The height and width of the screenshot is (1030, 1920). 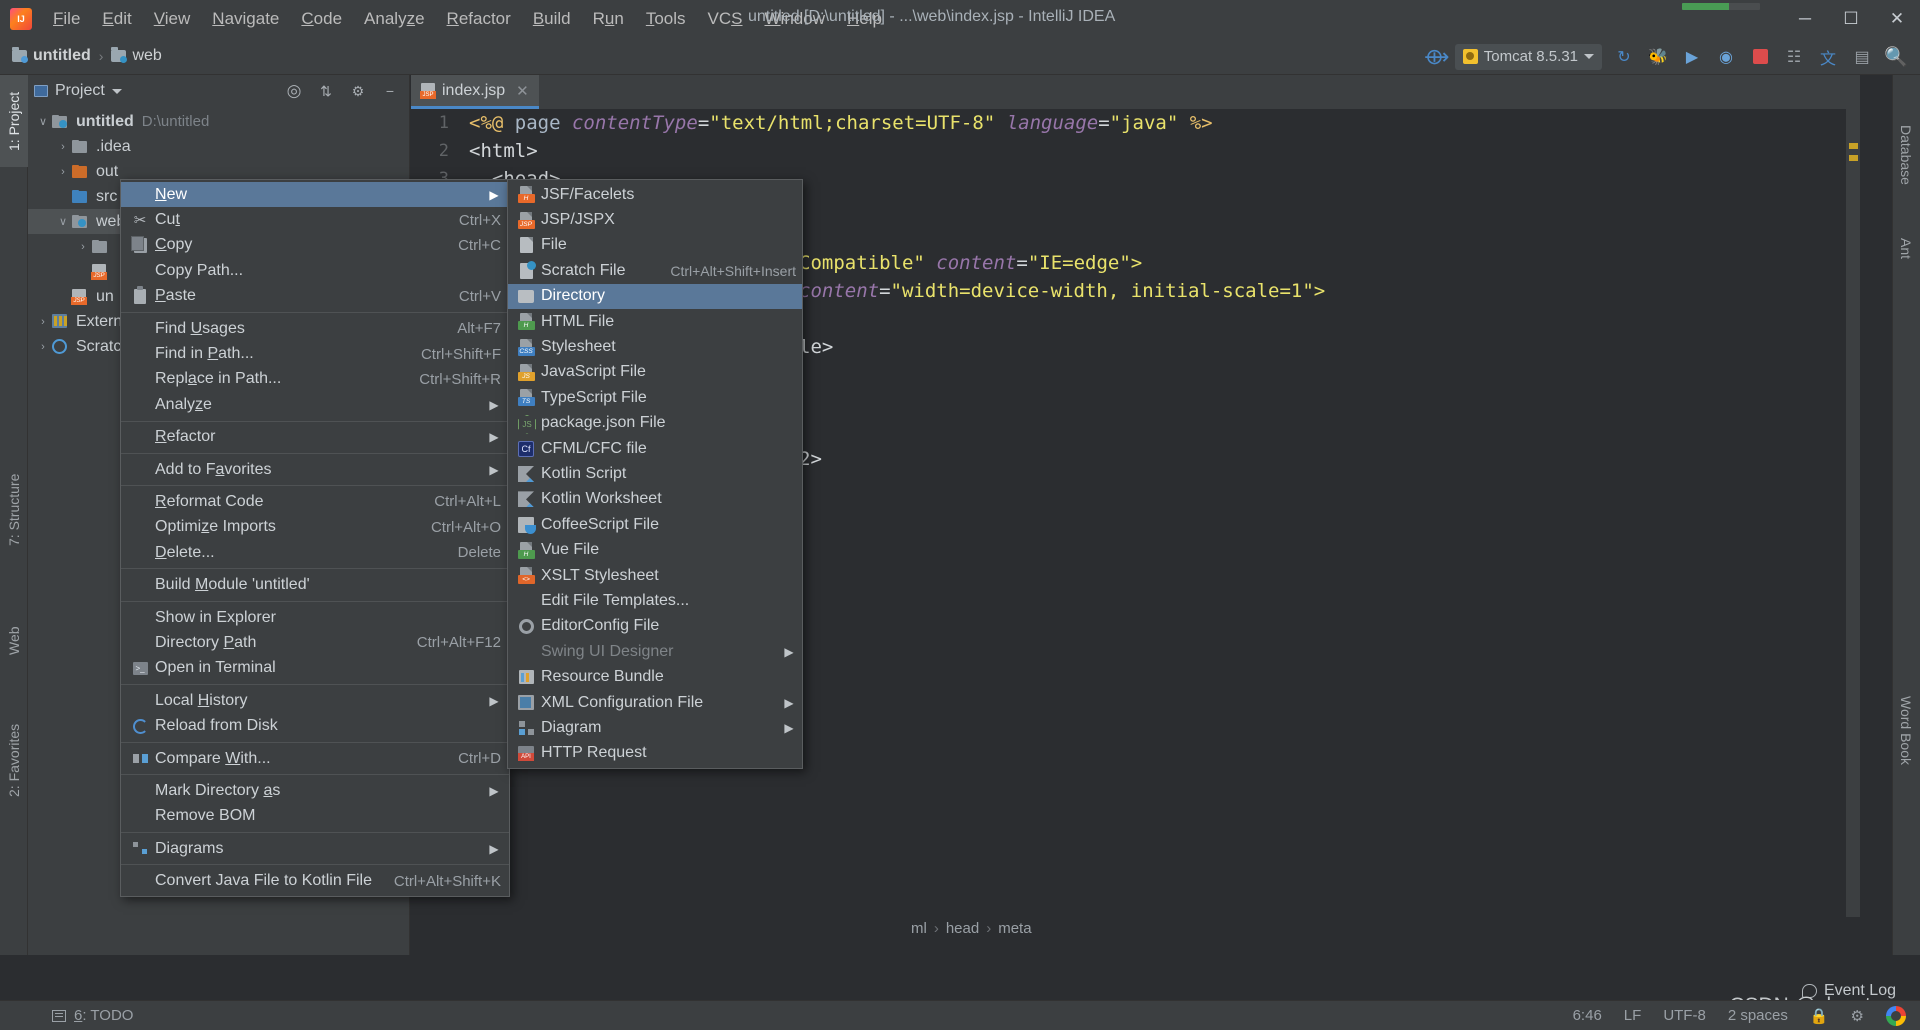 I want to click on line-separator: LF, so click(x=1633, y=1015).